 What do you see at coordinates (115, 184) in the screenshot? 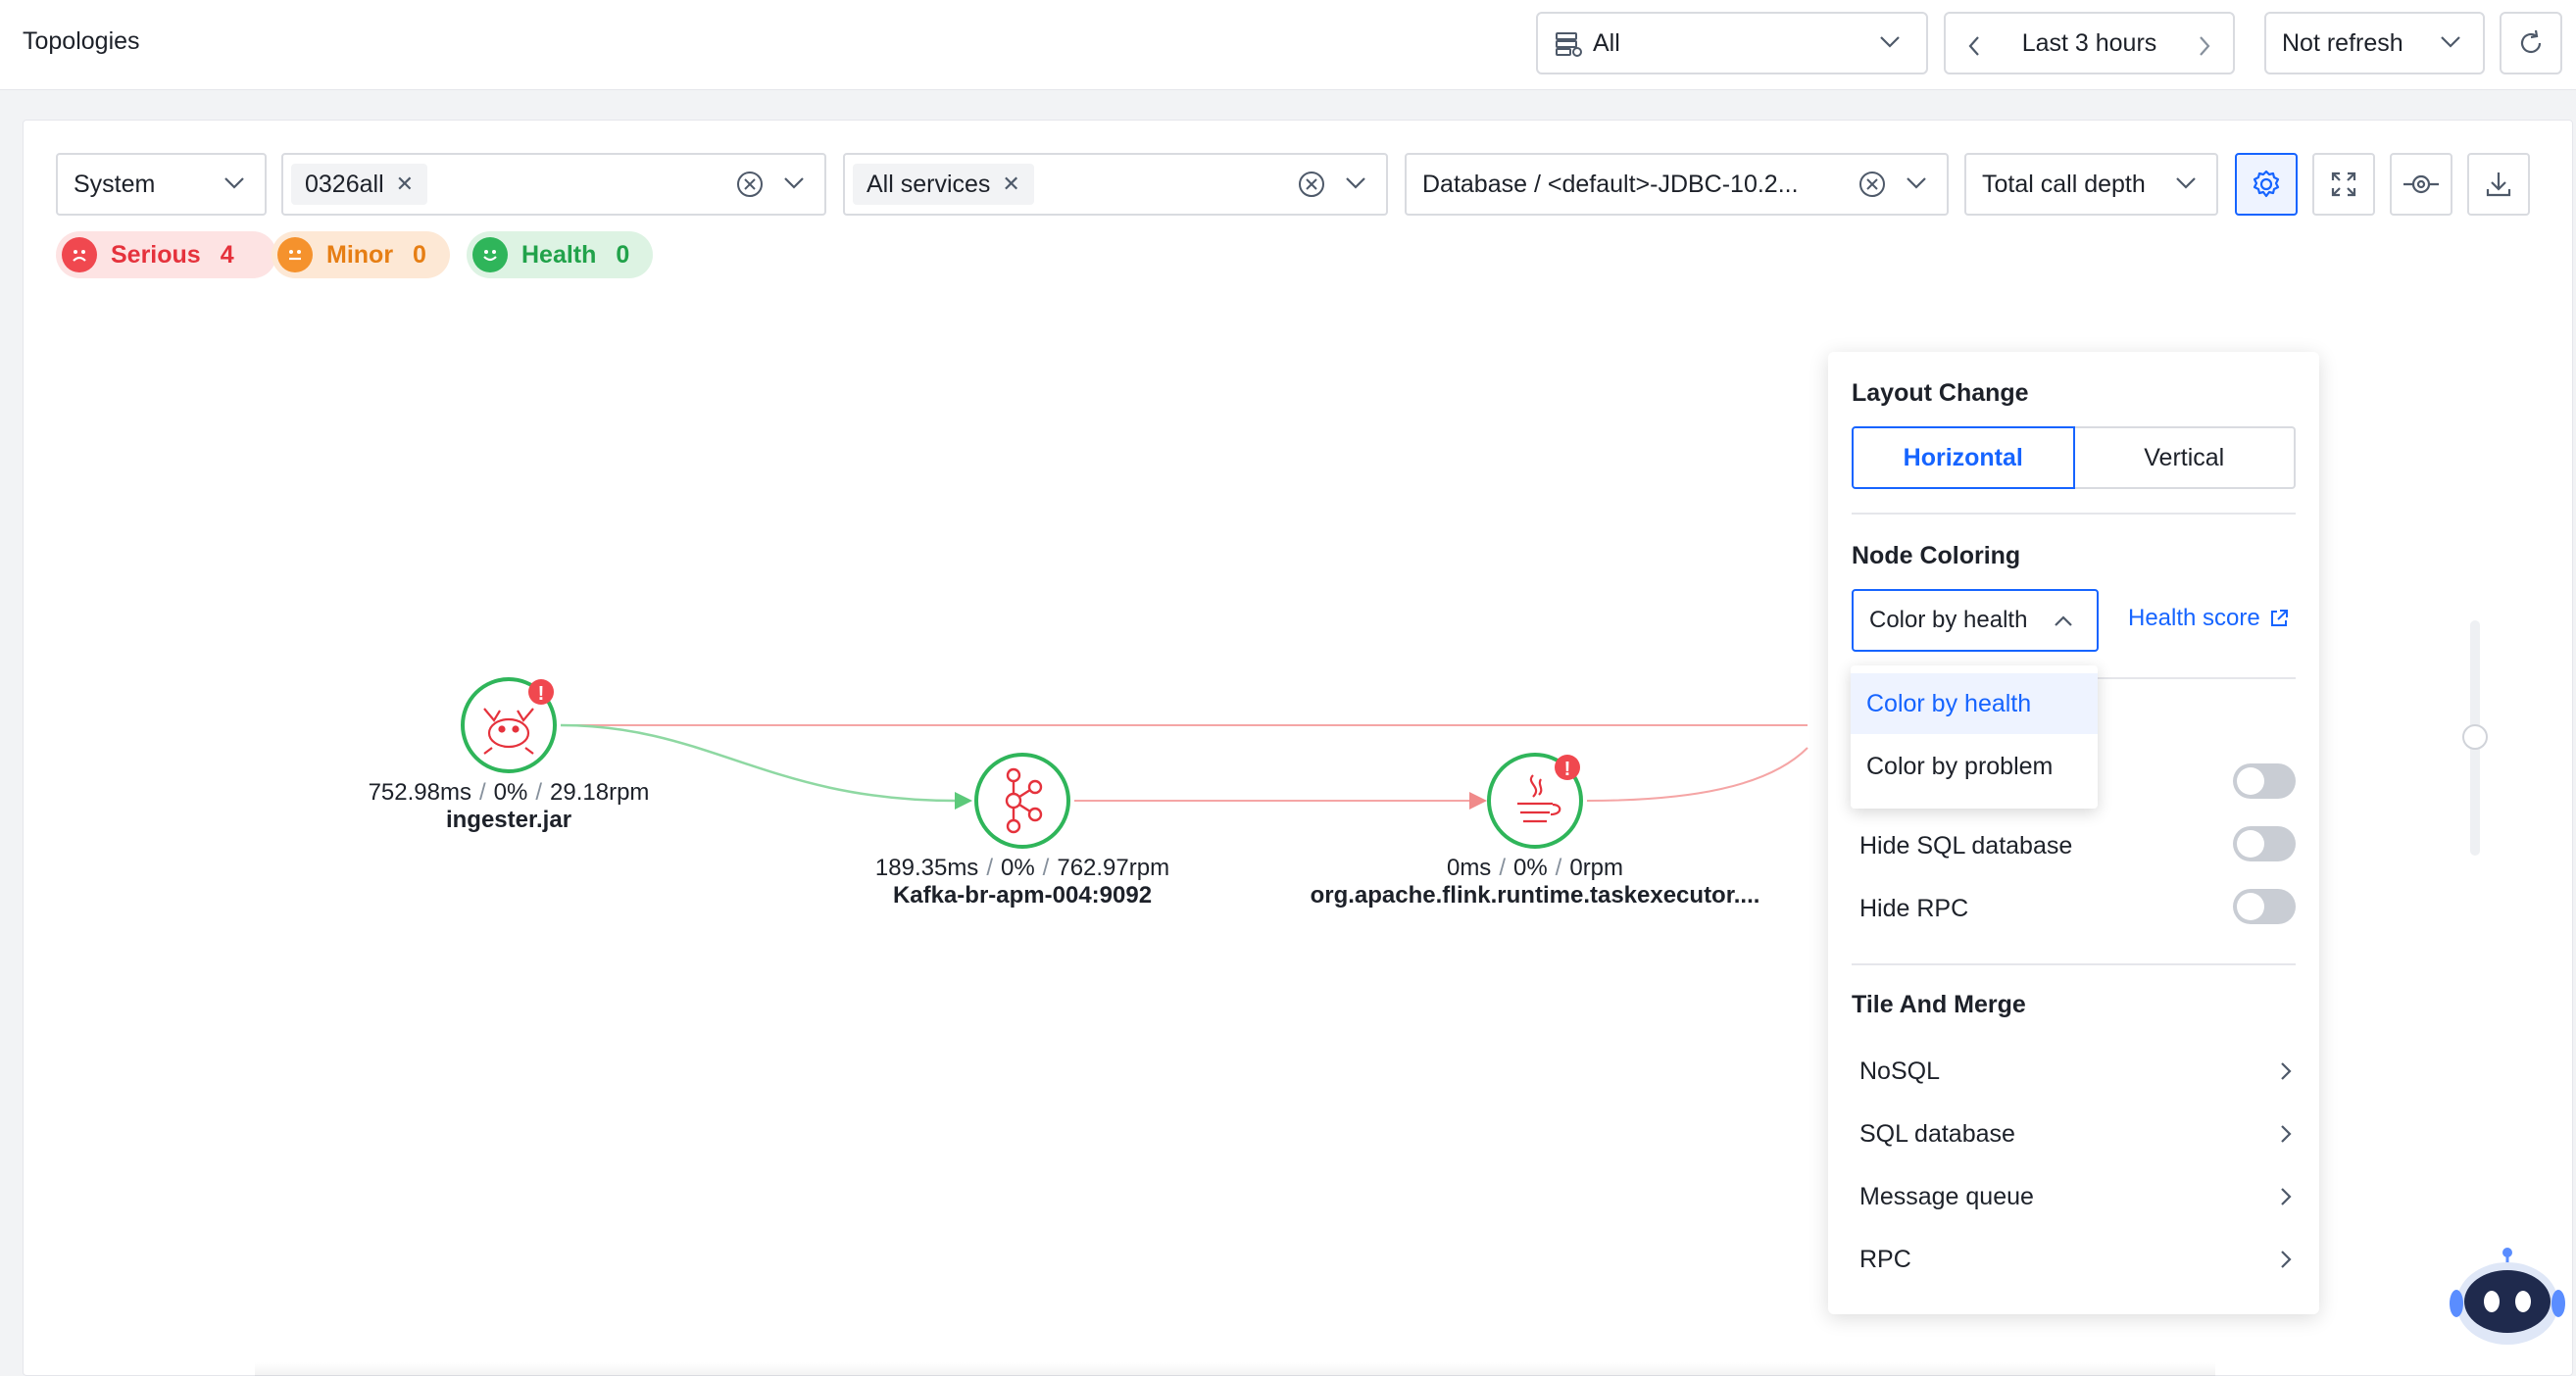
I see `system-select-value: System` at bounding box center [115, 184].